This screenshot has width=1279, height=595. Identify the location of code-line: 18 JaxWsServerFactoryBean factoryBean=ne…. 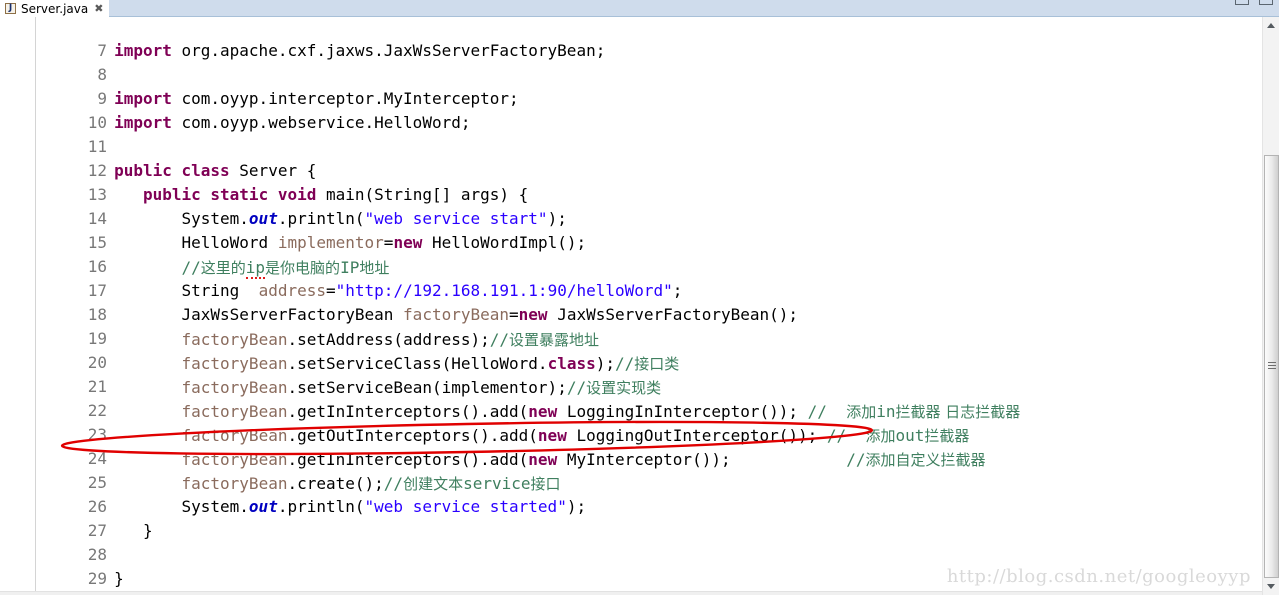
(622, 302).